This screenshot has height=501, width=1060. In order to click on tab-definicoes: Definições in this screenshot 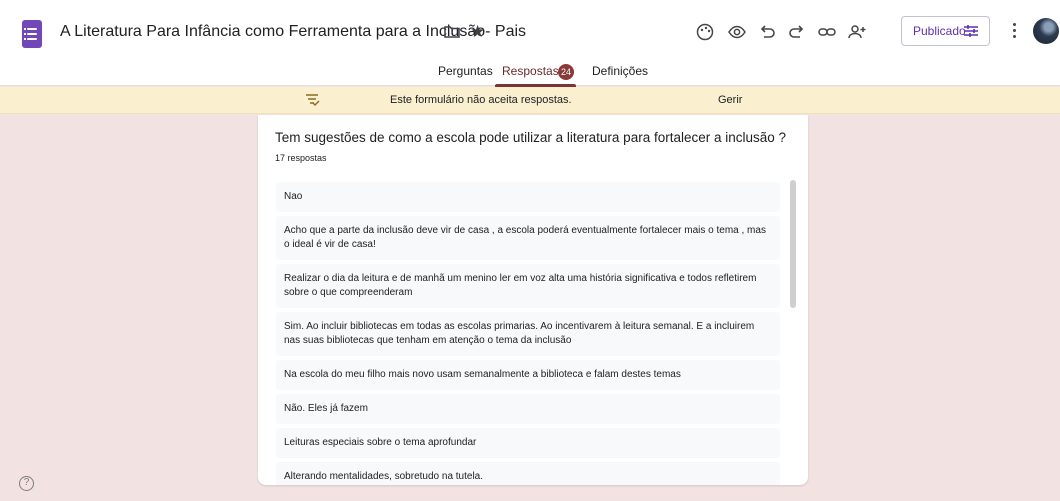, I will do `click(620, 71)`.